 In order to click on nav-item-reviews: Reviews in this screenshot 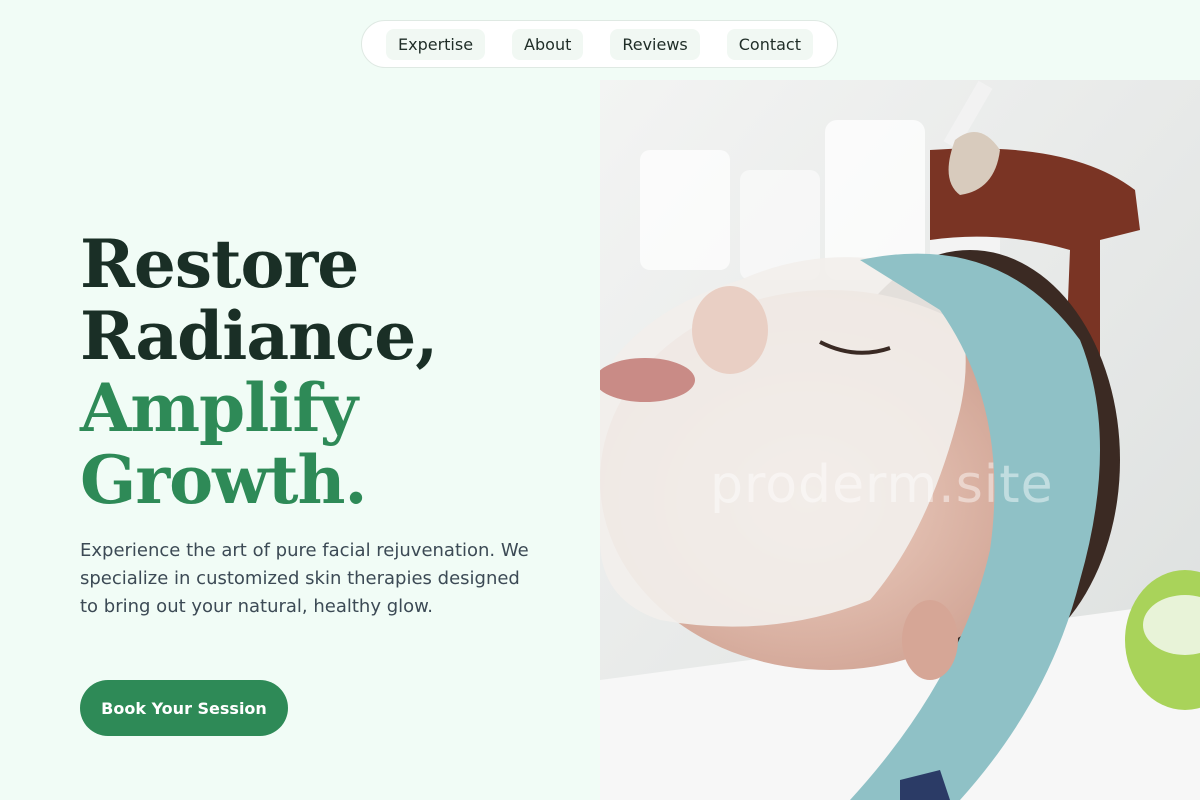, I will do `click(655, 44)`.